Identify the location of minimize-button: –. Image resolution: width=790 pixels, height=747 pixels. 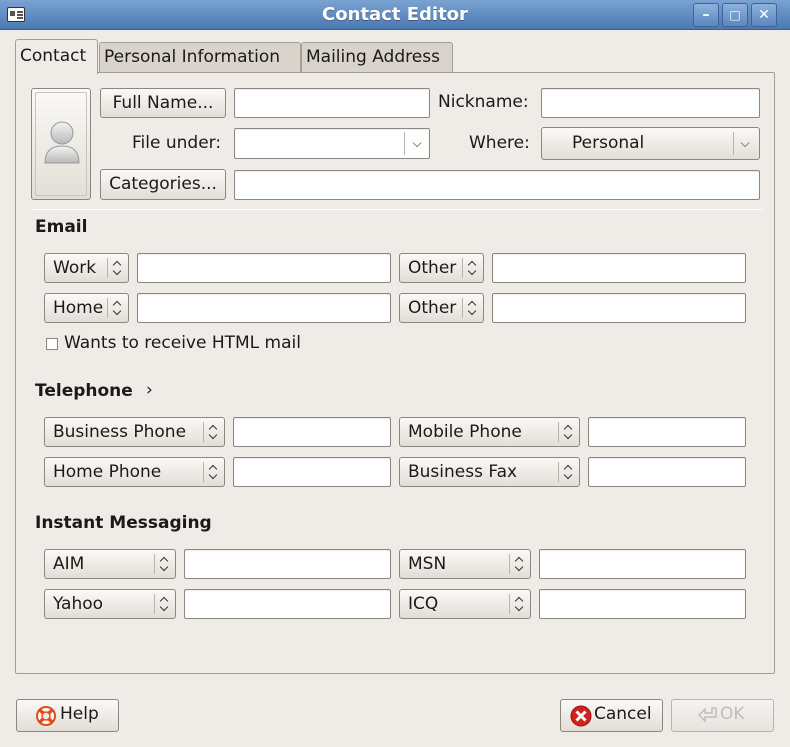
(706, 15).